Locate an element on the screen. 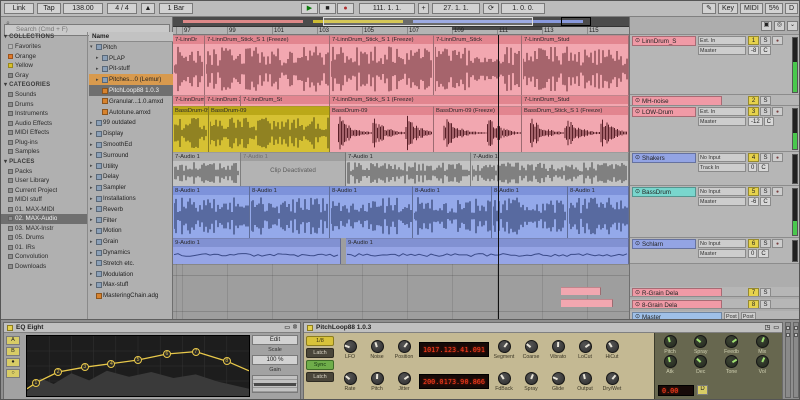 This screenshot has height=400, width=800. mix-knob: Mix is located at coordinates (762, 345).